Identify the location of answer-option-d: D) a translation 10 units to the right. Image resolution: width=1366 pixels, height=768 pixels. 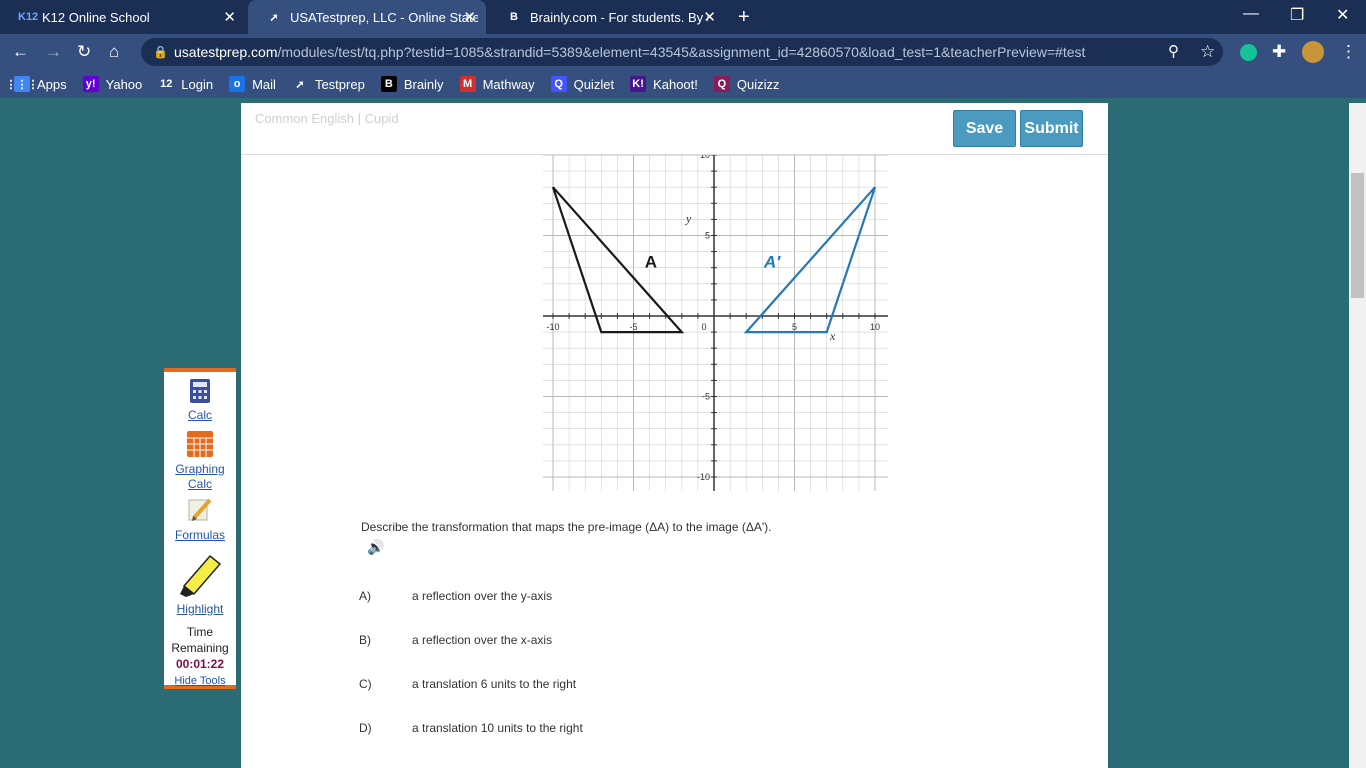
(471, 728).